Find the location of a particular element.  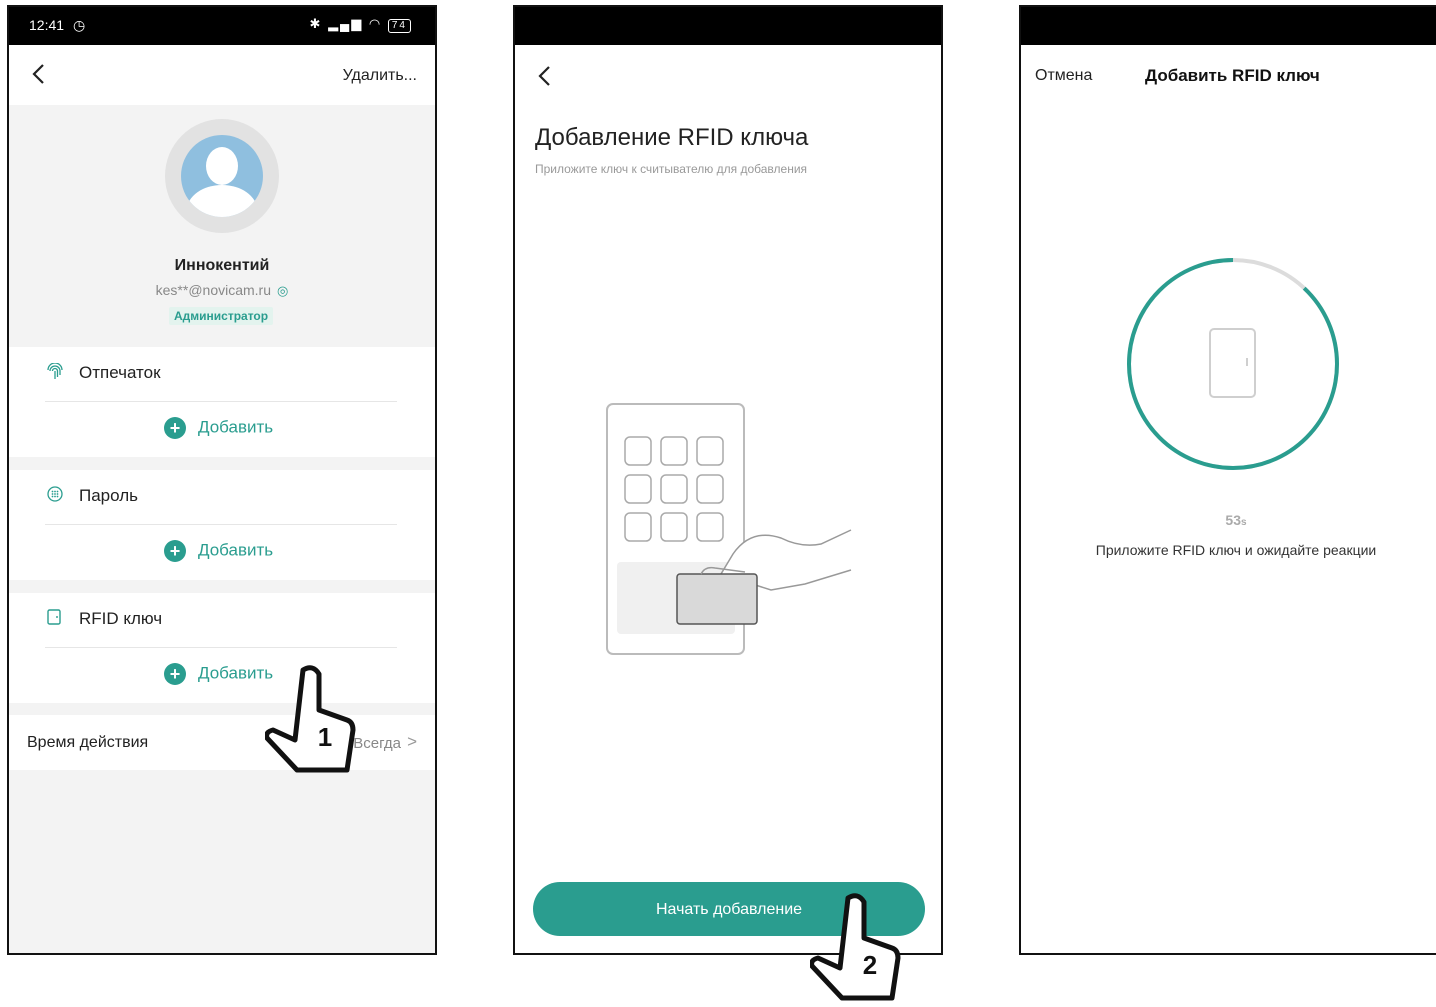

page-title: Добавить RFID ключ is located at coordinates (1232, 75).